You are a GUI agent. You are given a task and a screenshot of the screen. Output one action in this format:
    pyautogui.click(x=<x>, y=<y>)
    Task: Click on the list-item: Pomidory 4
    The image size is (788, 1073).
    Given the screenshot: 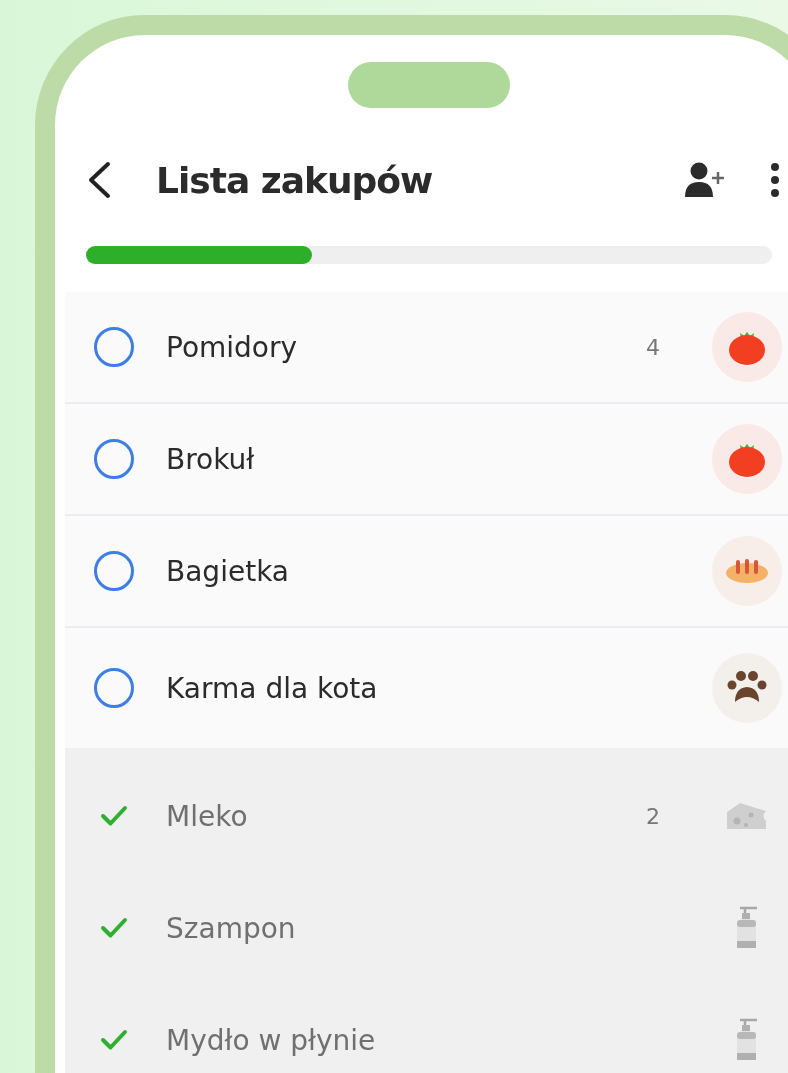 What is the action you would take?
    pyautogui.click(x=426, y=348)
    